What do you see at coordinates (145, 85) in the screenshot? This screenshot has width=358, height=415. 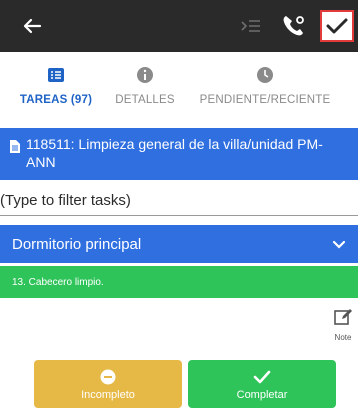 I see `tab-detalles: DETALLES` at bounding box center [145, 85].